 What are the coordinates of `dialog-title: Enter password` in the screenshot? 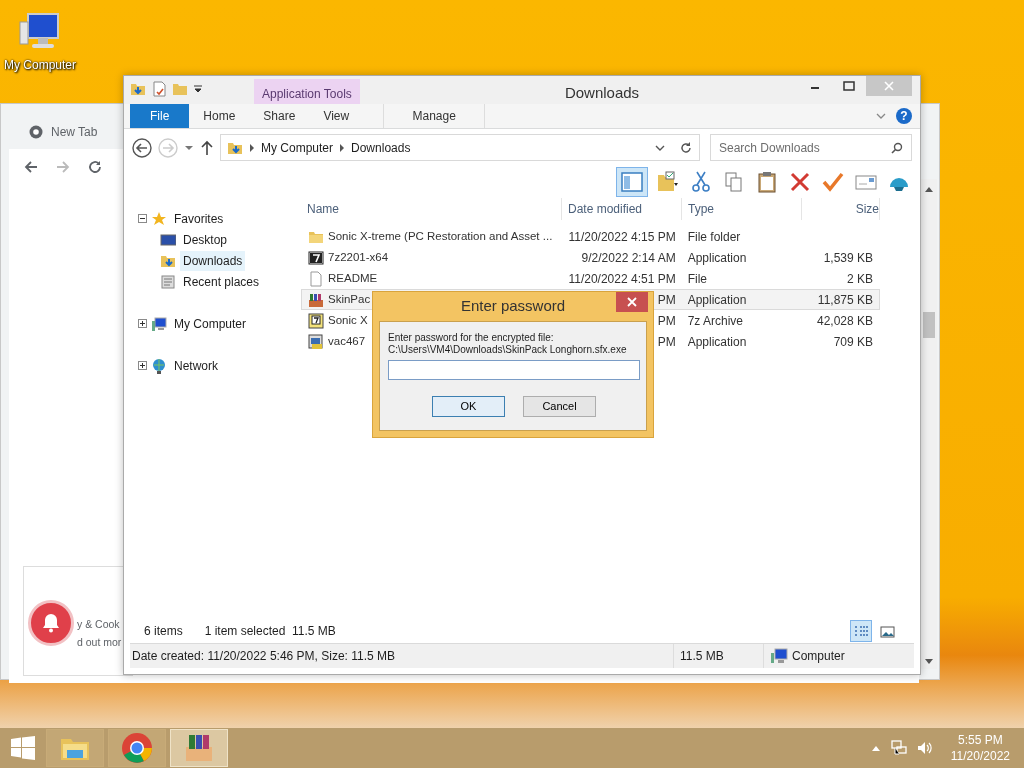 It's located at (513, 306).